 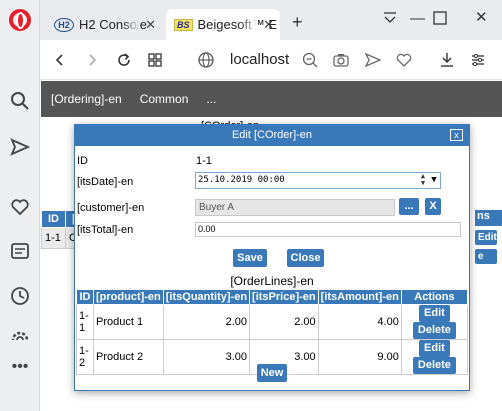 I want to click on new-line-button: New, so click(x=272, y=373).